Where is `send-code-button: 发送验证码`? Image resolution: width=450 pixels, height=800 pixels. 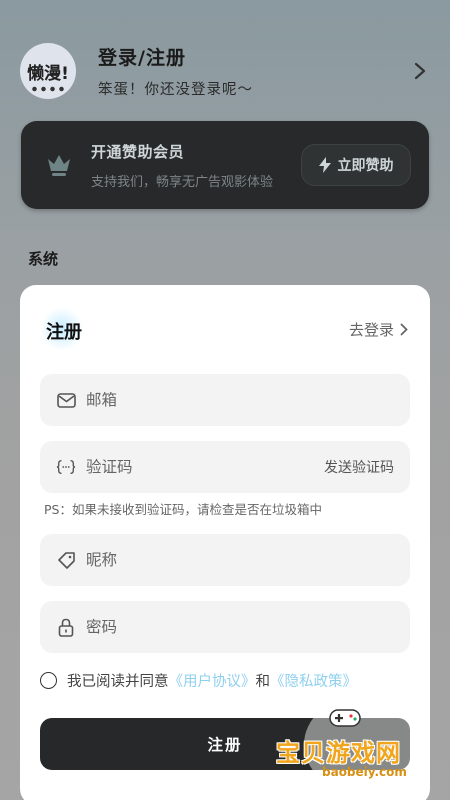 send-code-button: 发送验证码 is located at coordinates (359, 467).